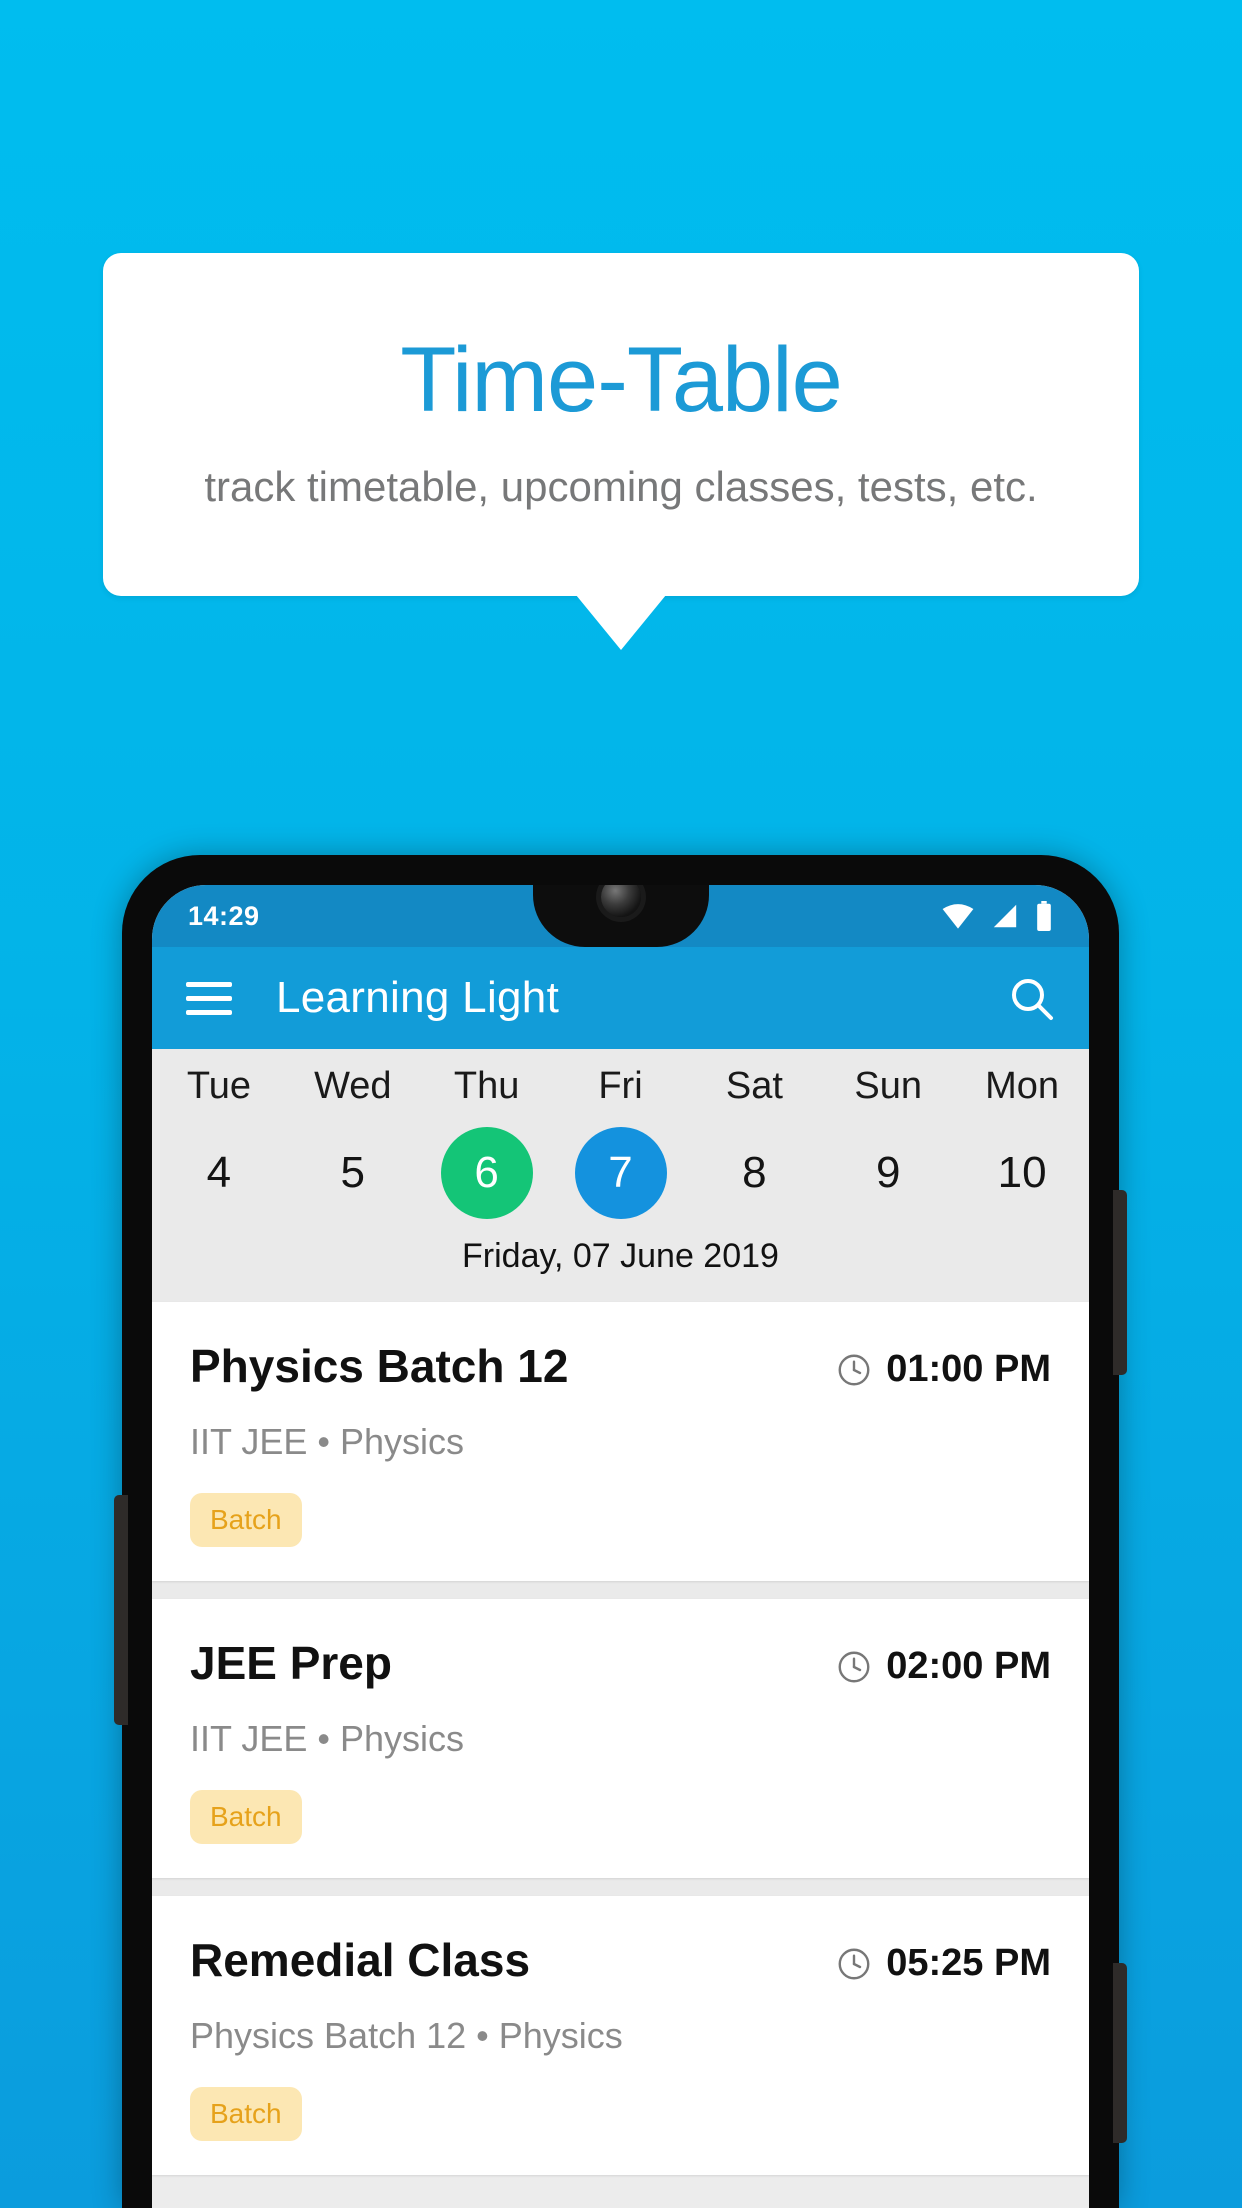 This screenshot has width=1242, height=2208. Describe the element at coordinates (1120, 1282) in the screenshot. I see `power-button` at that location.